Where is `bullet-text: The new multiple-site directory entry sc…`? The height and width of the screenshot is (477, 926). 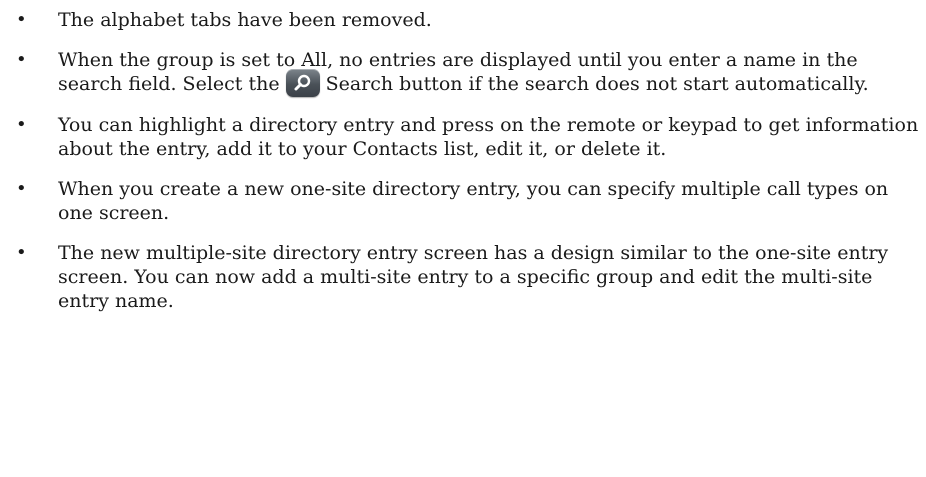
bullet-text: The new multiple-site directory entry sc… is located at coordinates (473, 277).